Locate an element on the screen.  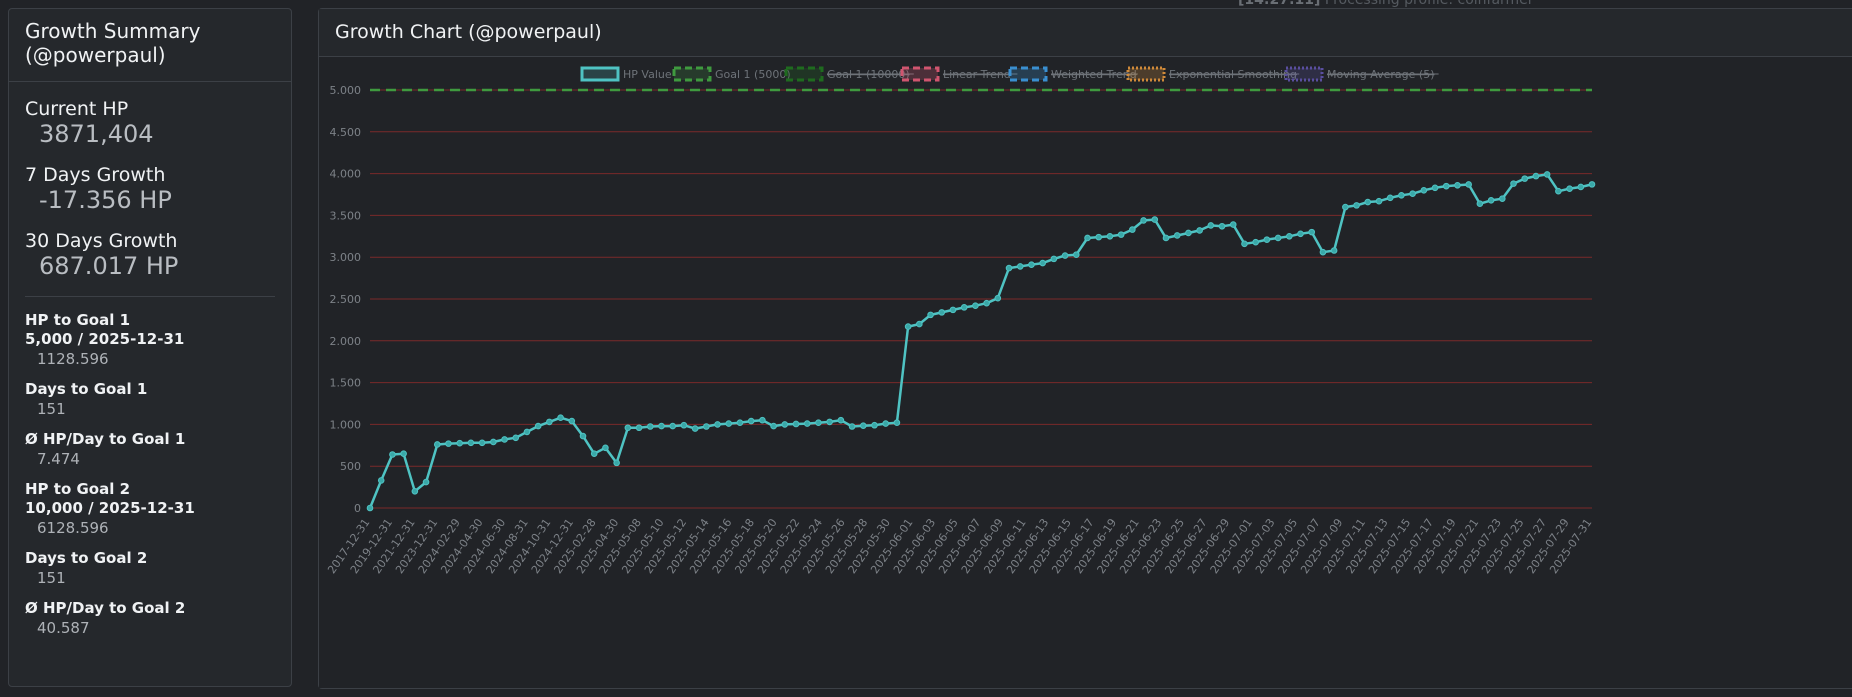
y-tick-label: 2.500 is located at coordinates (346, 299).